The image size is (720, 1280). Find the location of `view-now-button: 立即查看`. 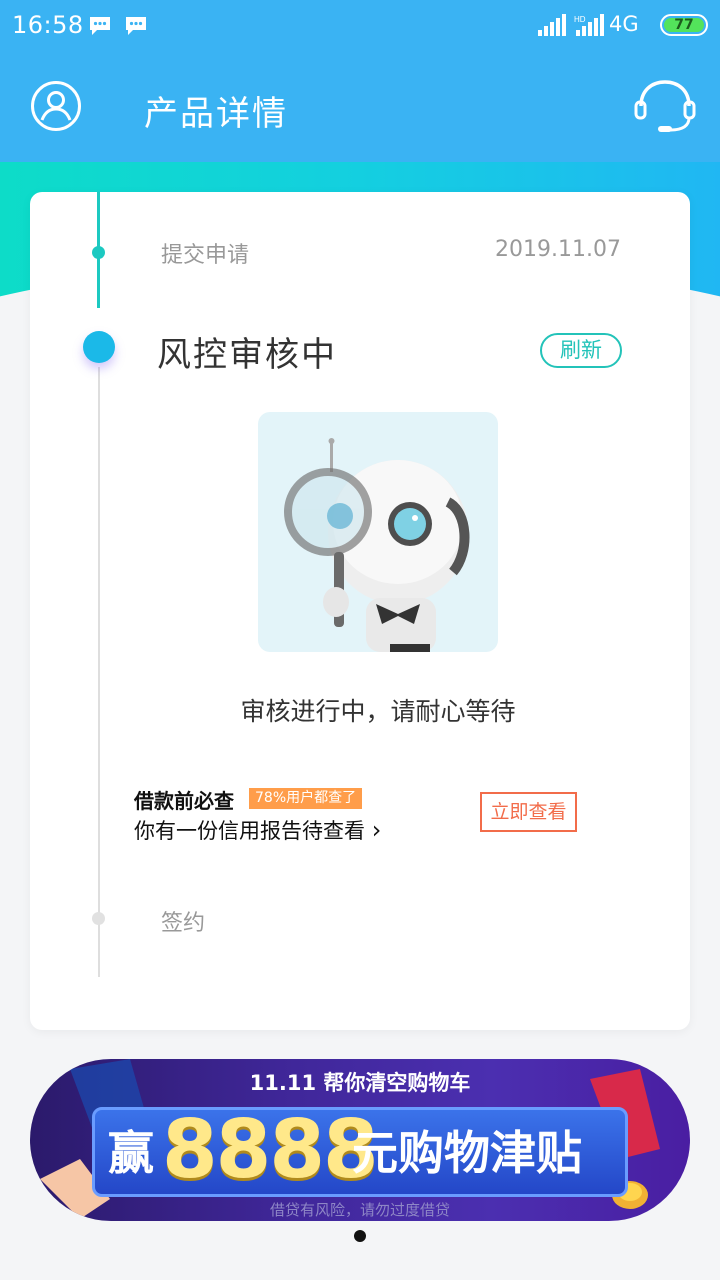

view-now-button: 立即查看 is located at coordinates (528, 812).